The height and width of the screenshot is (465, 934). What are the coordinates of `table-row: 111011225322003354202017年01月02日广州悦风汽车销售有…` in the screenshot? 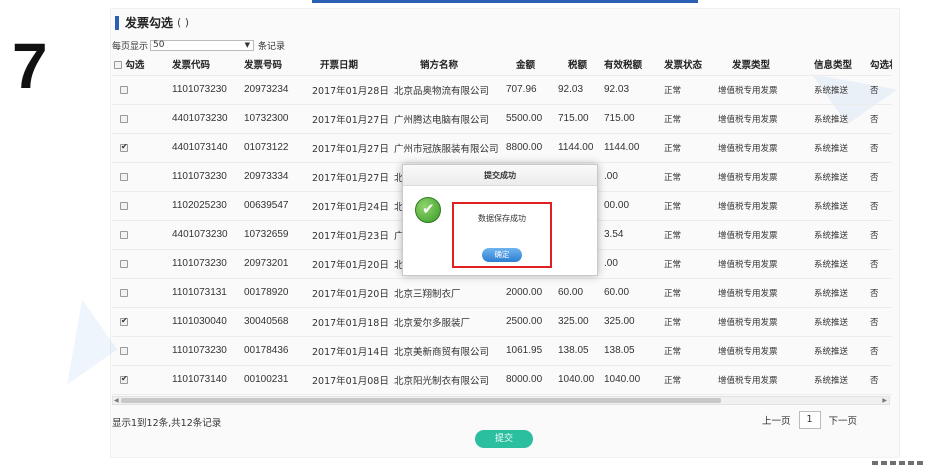 It's located at (502, 394).